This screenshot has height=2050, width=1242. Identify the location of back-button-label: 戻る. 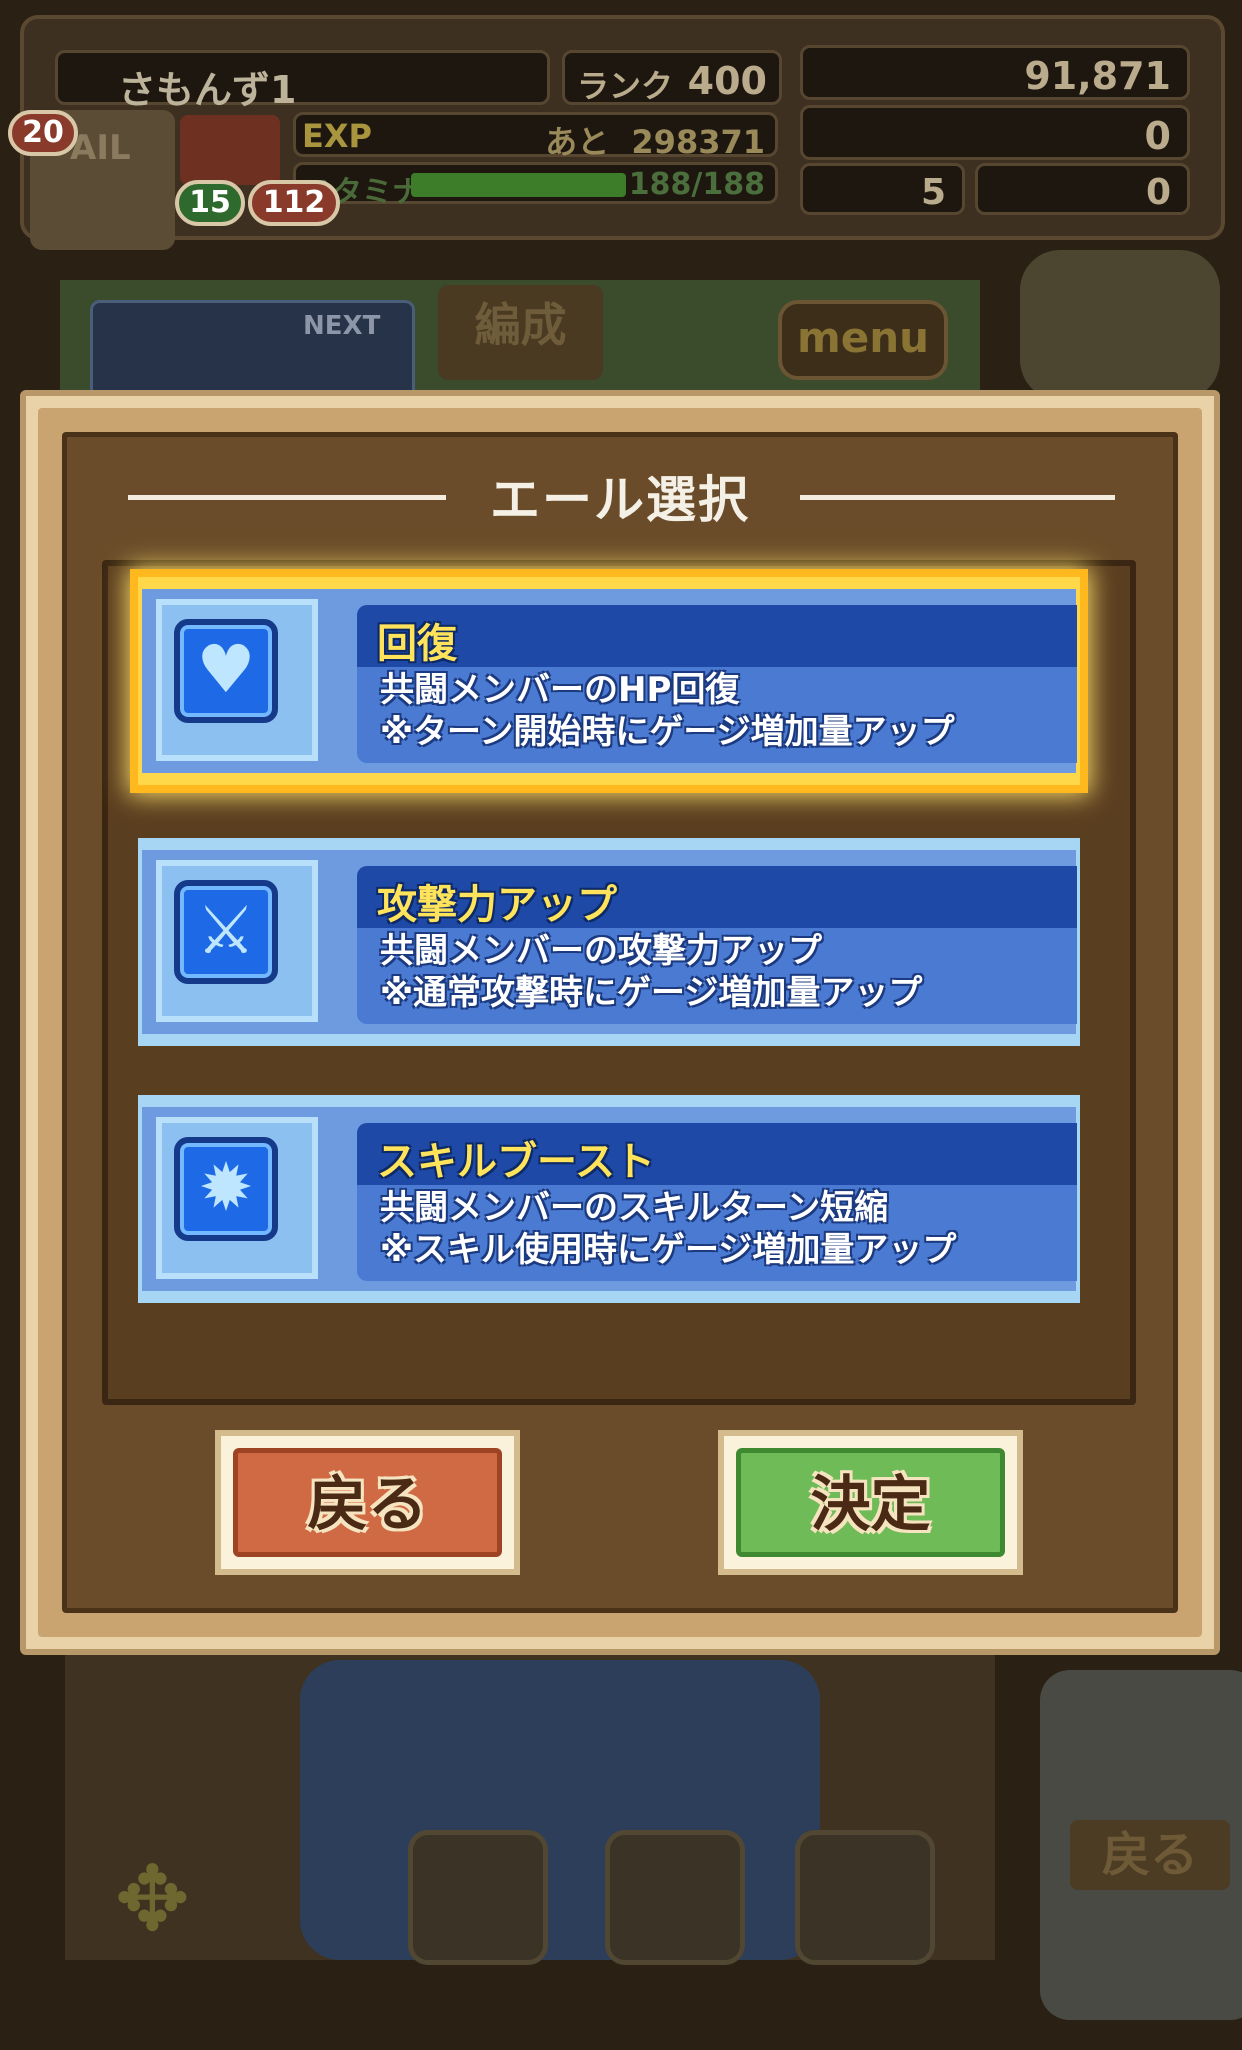
(367, 1502).